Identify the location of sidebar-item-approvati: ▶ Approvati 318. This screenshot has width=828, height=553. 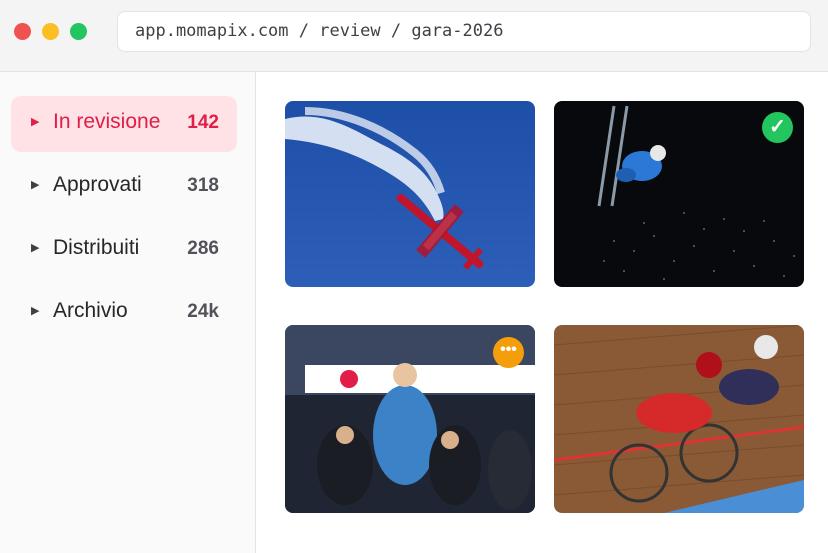
(124, 187).